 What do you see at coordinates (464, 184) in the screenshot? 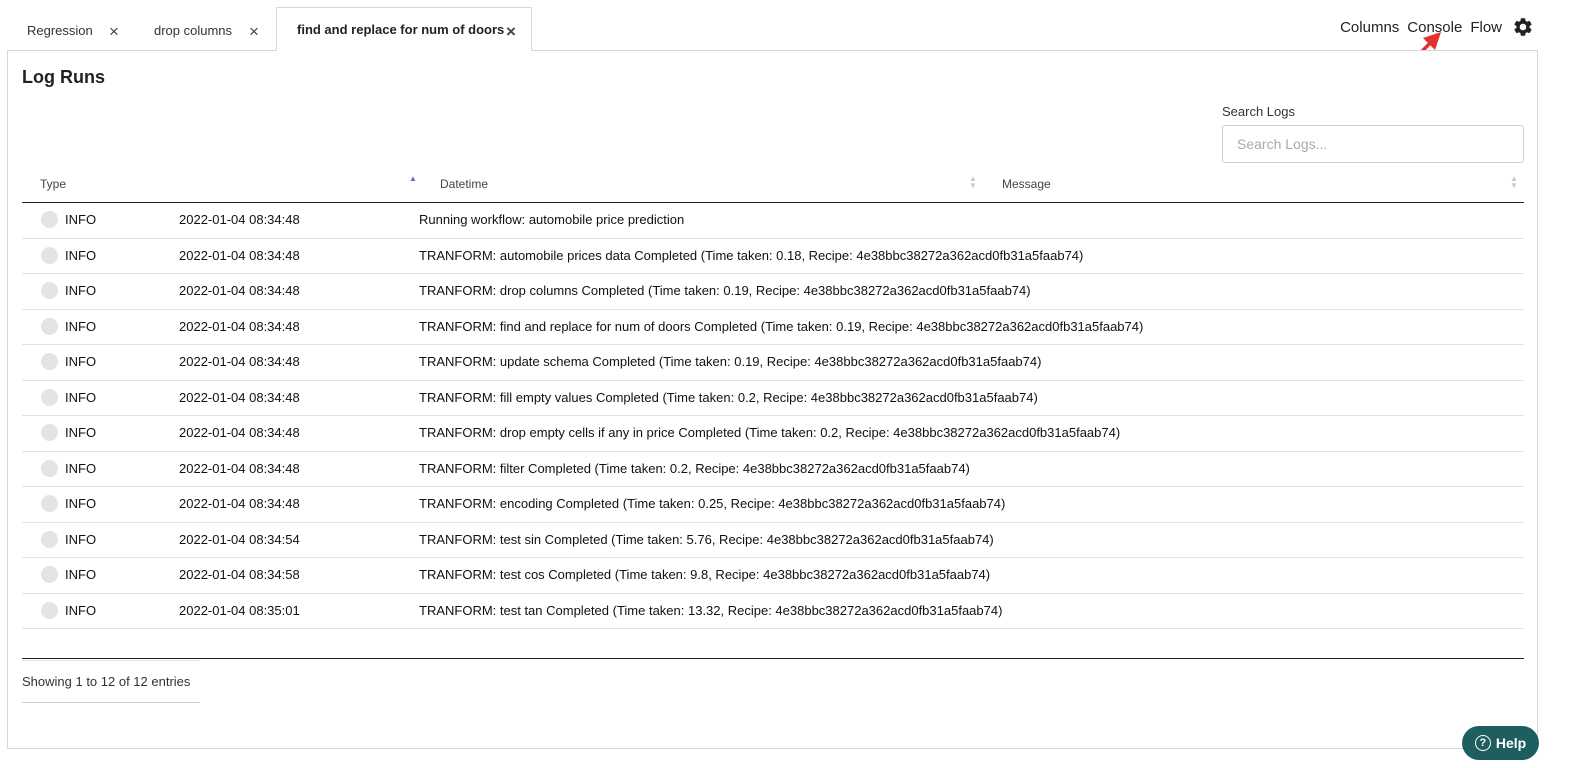
I see `column-header-datetime: Datetime` at bounding box center [464, 184].